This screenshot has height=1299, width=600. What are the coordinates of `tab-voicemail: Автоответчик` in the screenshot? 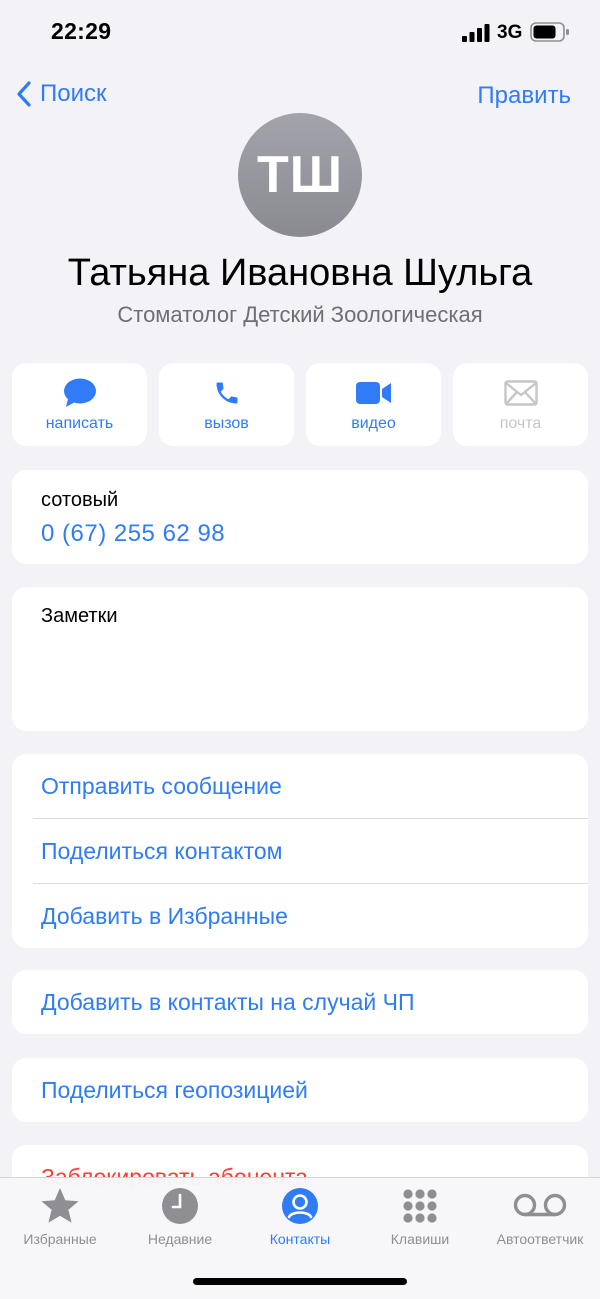 It's located at (540, 1218).